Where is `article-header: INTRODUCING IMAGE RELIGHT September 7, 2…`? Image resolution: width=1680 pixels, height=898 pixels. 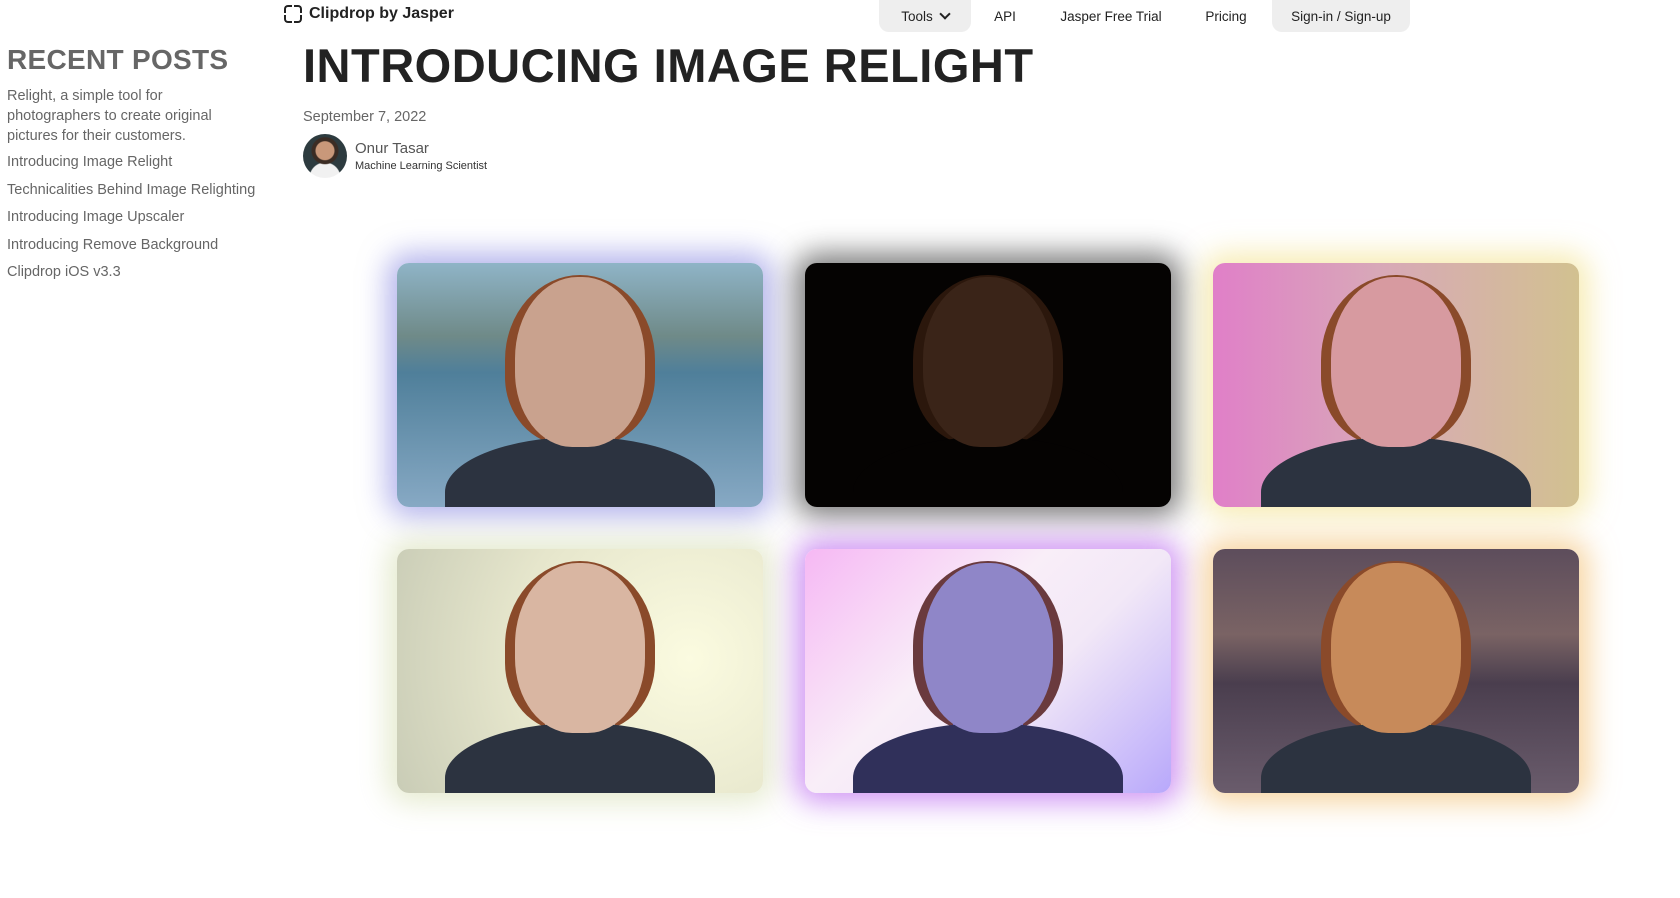
article-header: INTRODUCING IMAGE RELIGHT September 7, 2… is located at coordinates (668, 108).